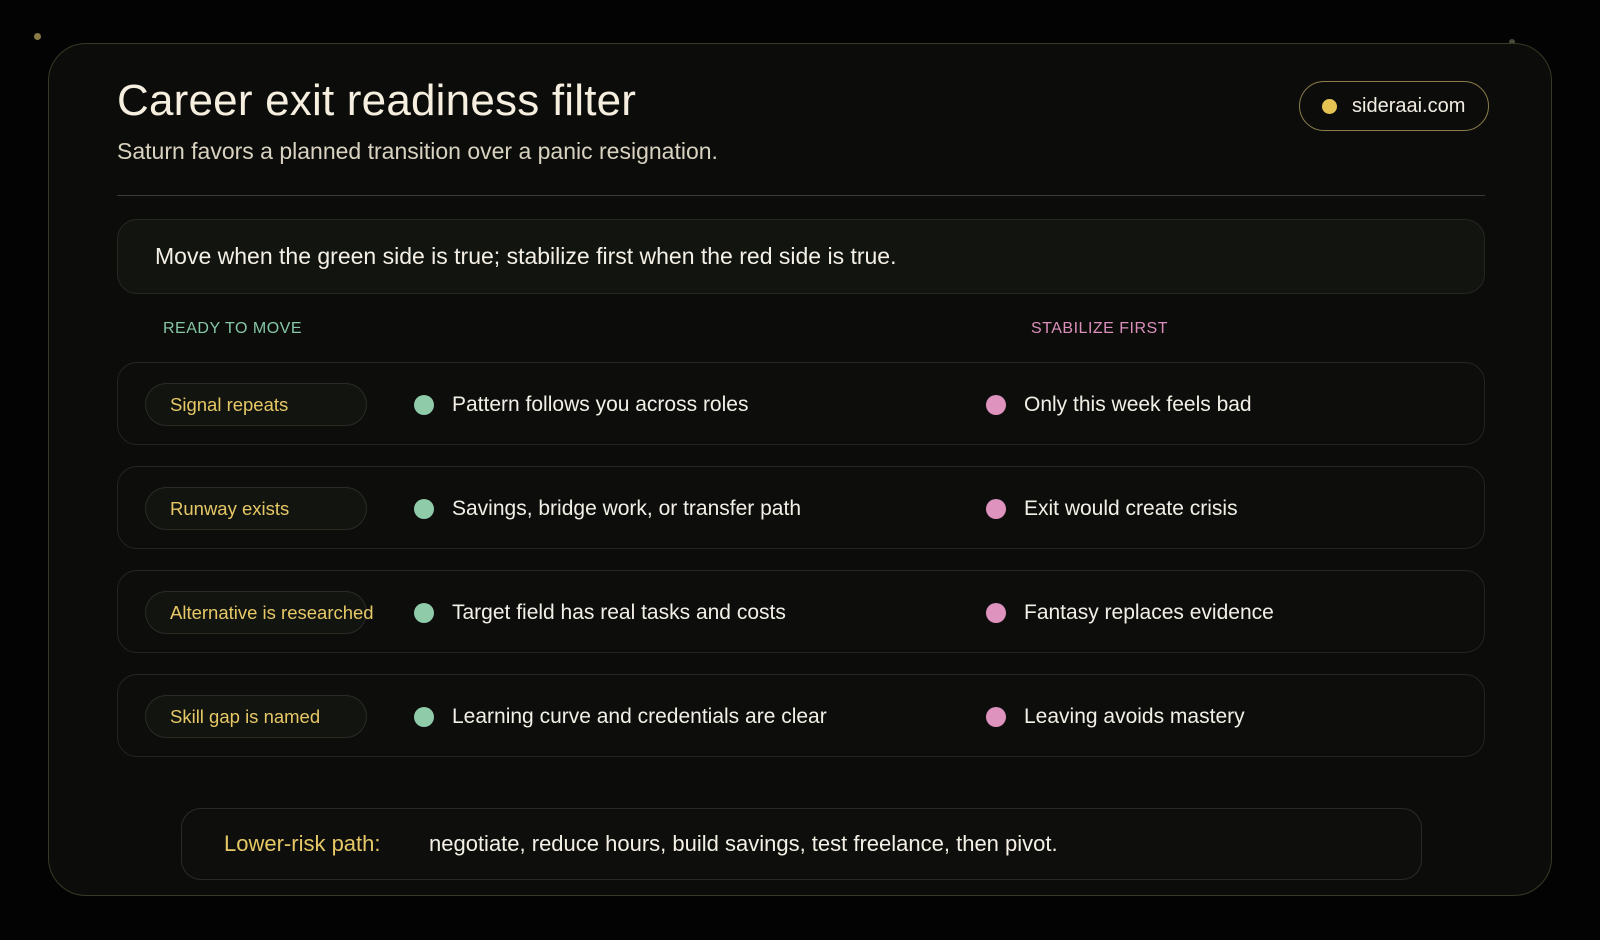  I want to click on ready-item: Pattern follows you across roles, so click(581, 404).